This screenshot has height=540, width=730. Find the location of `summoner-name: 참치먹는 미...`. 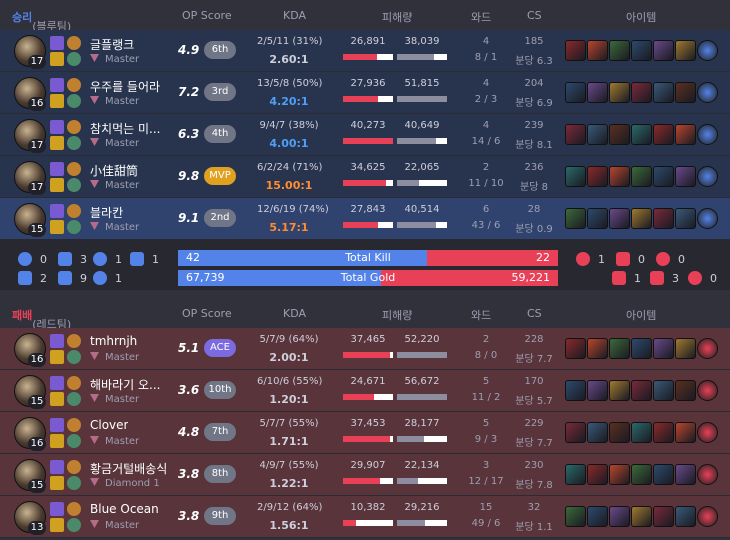

summoner-name: 참치먹는 미... is located at coordinates (125, 128).